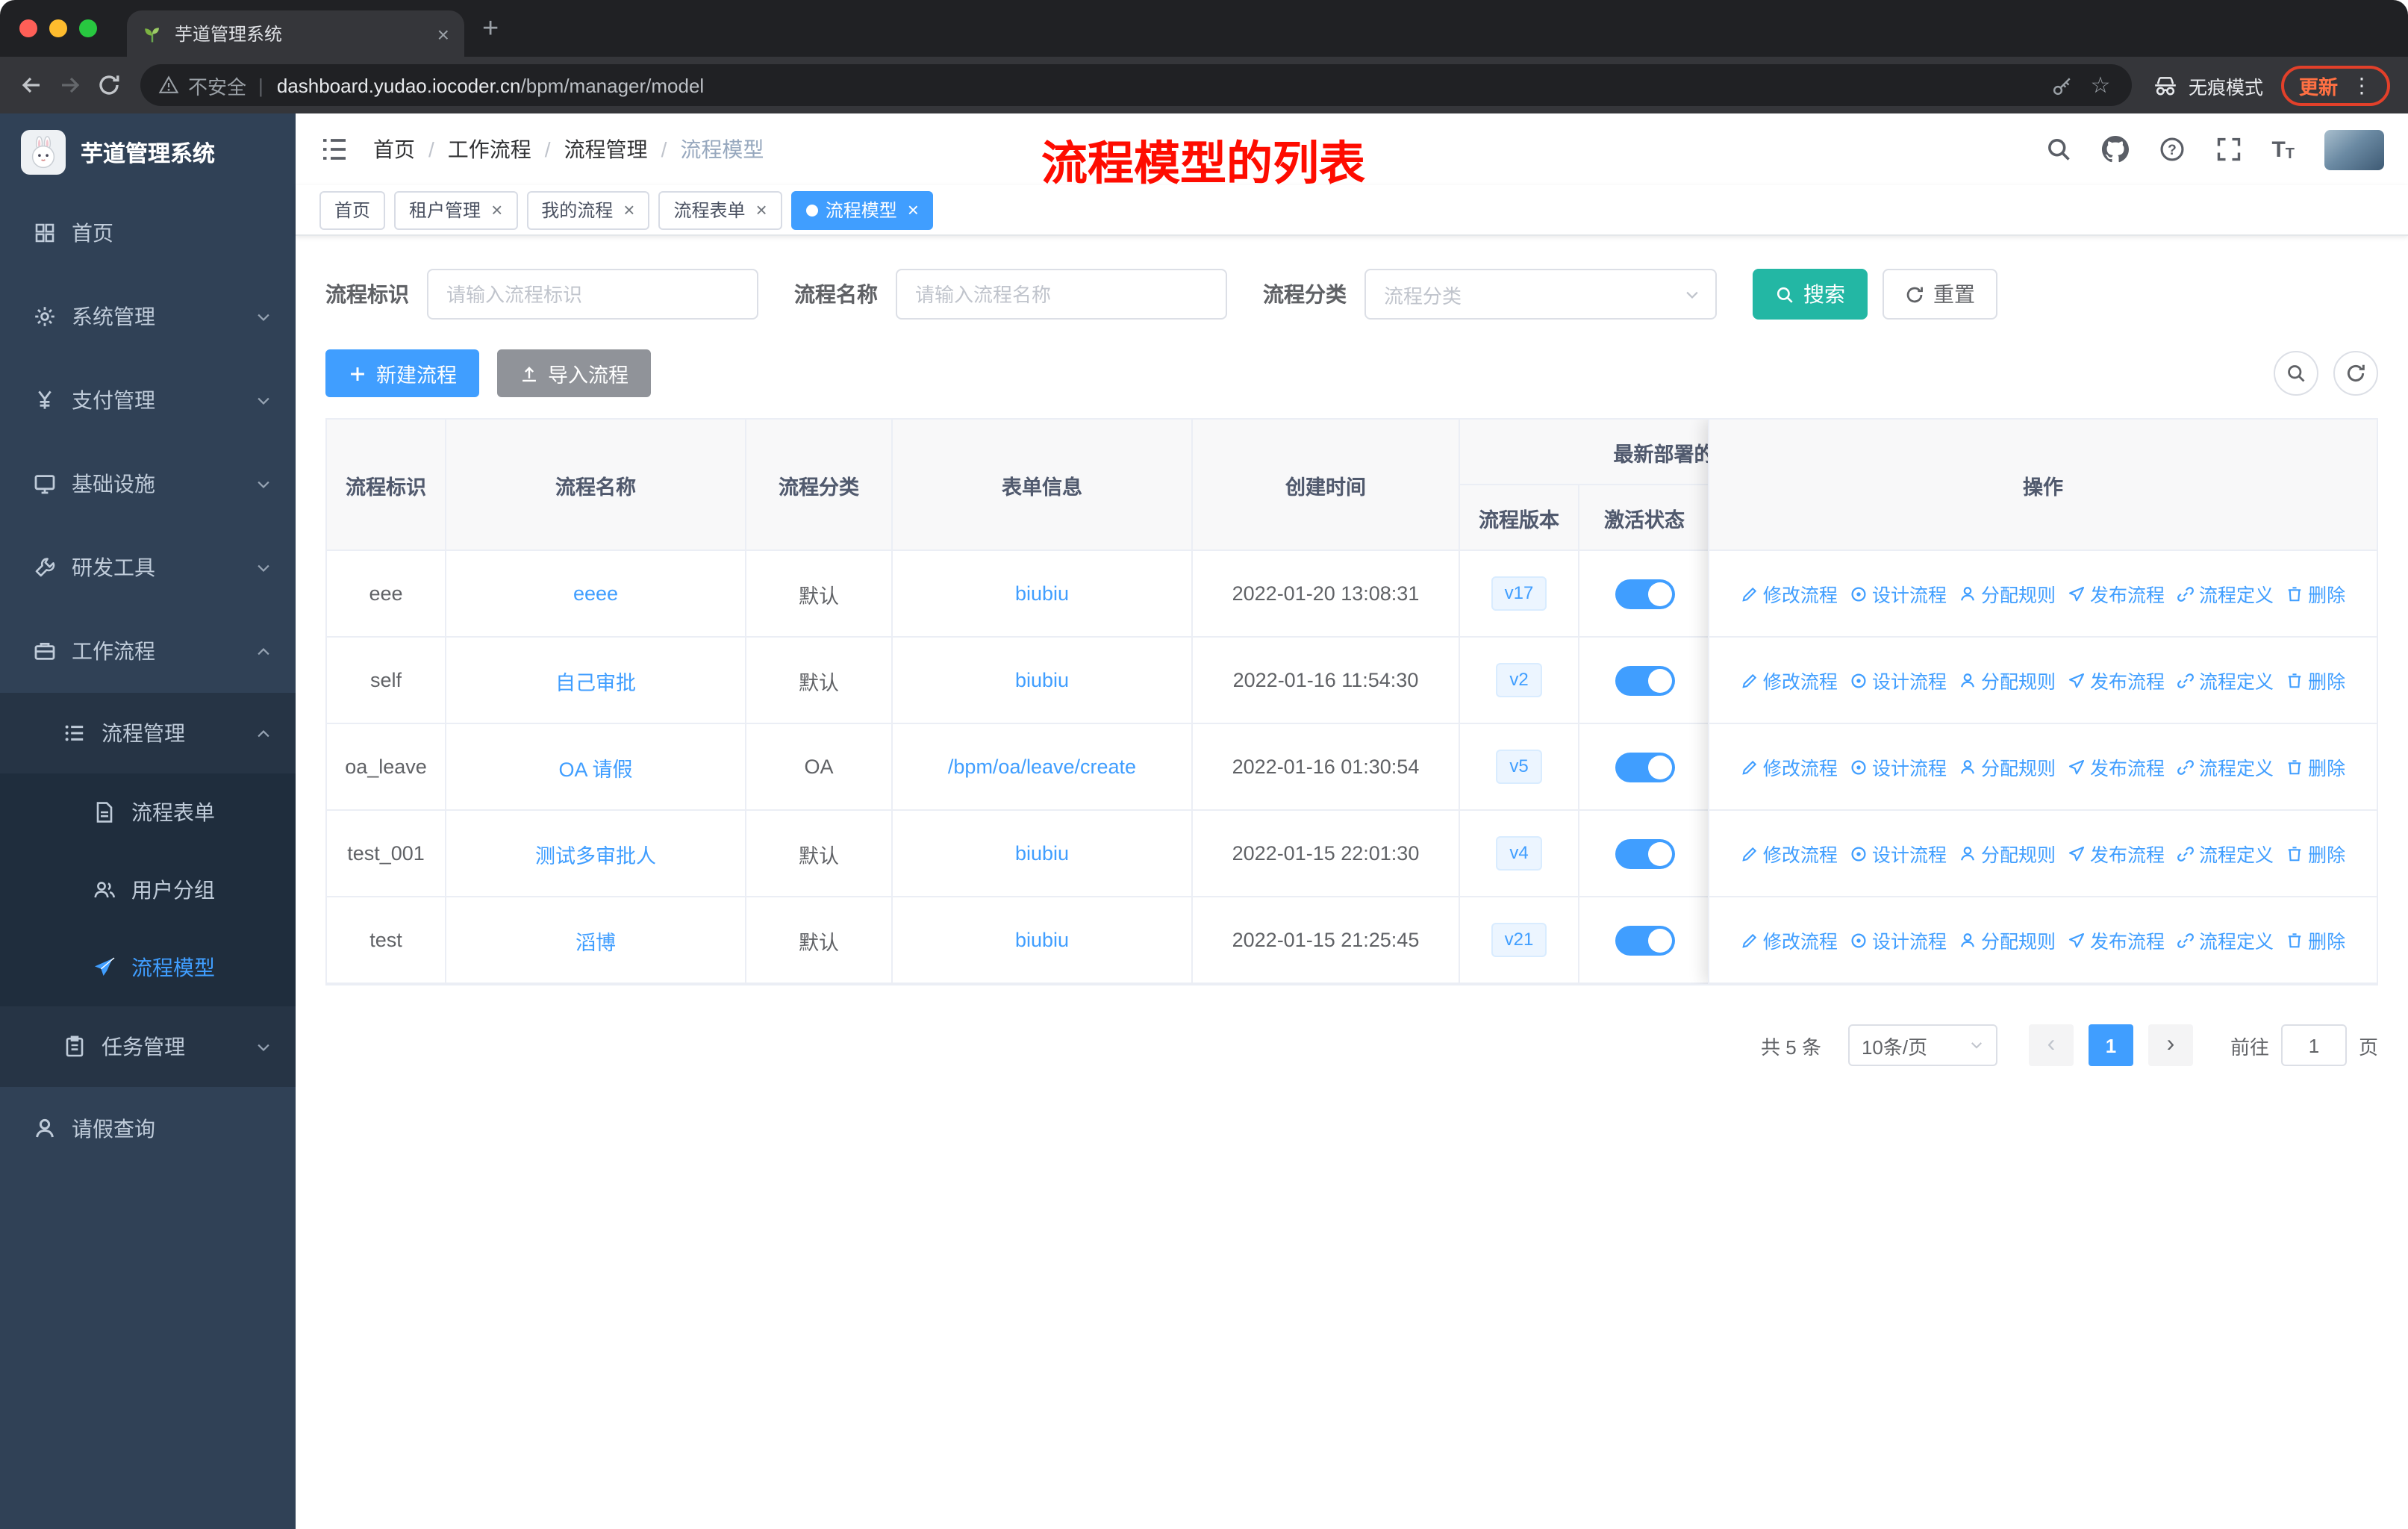 Image resolution: width=2408 pixels, height=1529 pixels. I want to click on password-key-icon, so click(2063, 85).